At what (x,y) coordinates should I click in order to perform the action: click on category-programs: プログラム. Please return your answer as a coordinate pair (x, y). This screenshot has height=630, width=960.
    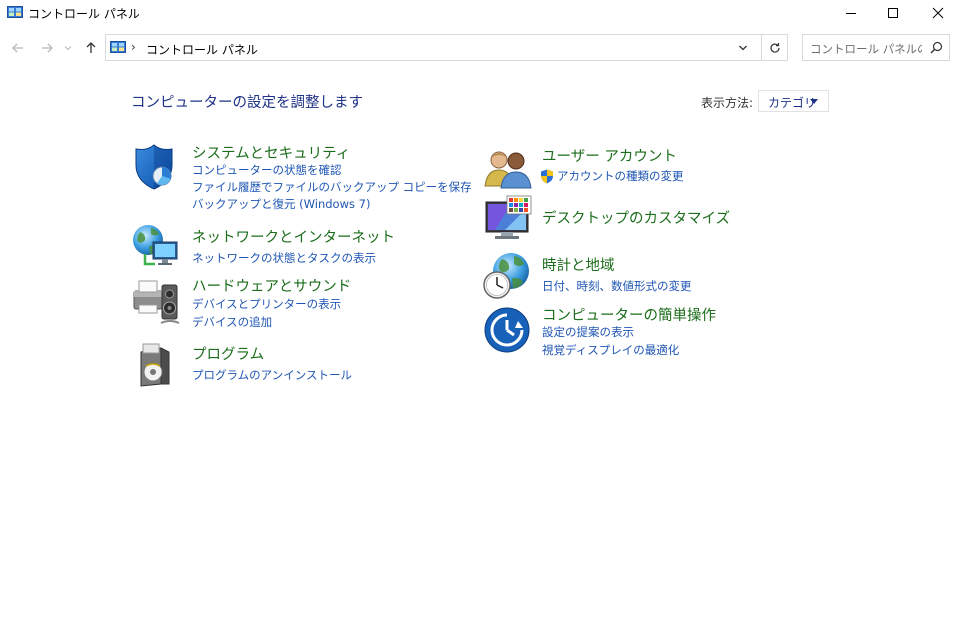
    Looking at the image, I should click on (228, 353).